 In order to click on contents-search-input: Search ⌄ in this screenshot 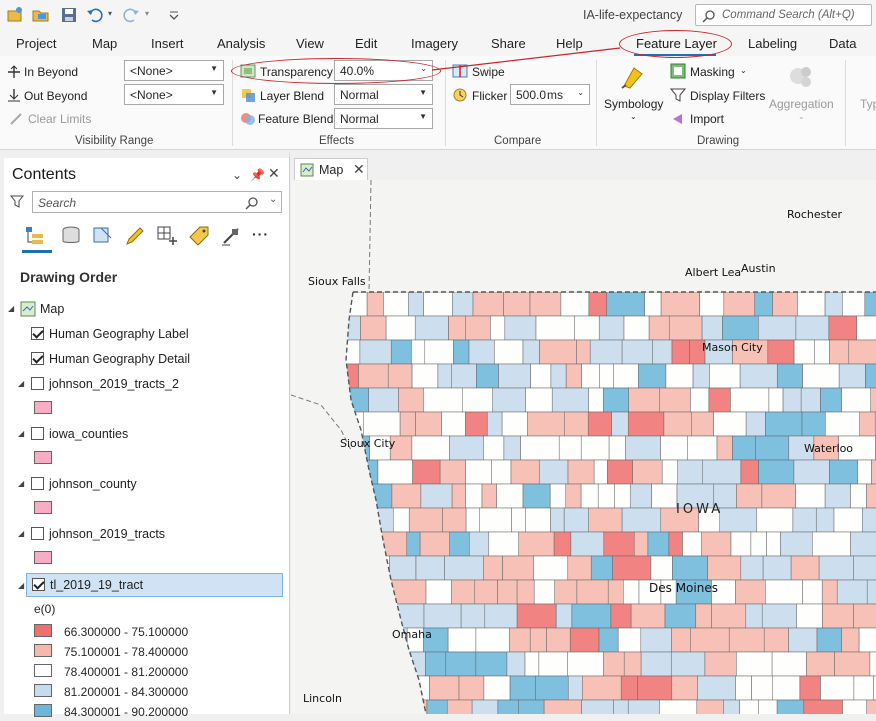, I will do `click(157, 202)`.